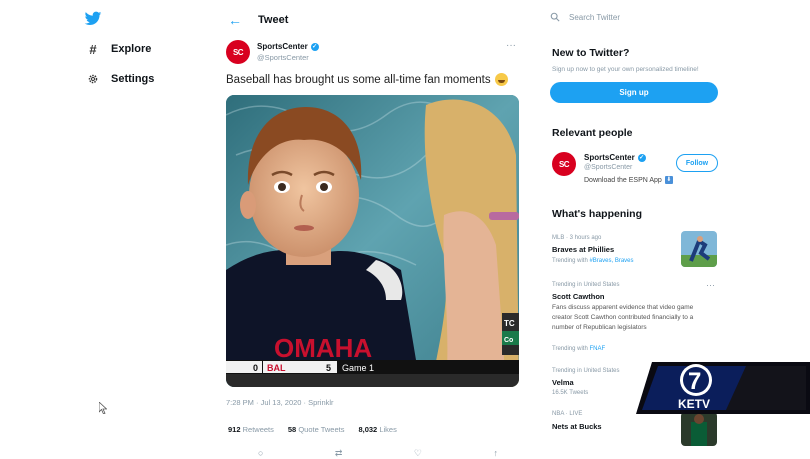 Image resolution: width=810 pixels, height=459 pixels. I want to click on likes-stat: 8,032 Likes, so click(377, 429).